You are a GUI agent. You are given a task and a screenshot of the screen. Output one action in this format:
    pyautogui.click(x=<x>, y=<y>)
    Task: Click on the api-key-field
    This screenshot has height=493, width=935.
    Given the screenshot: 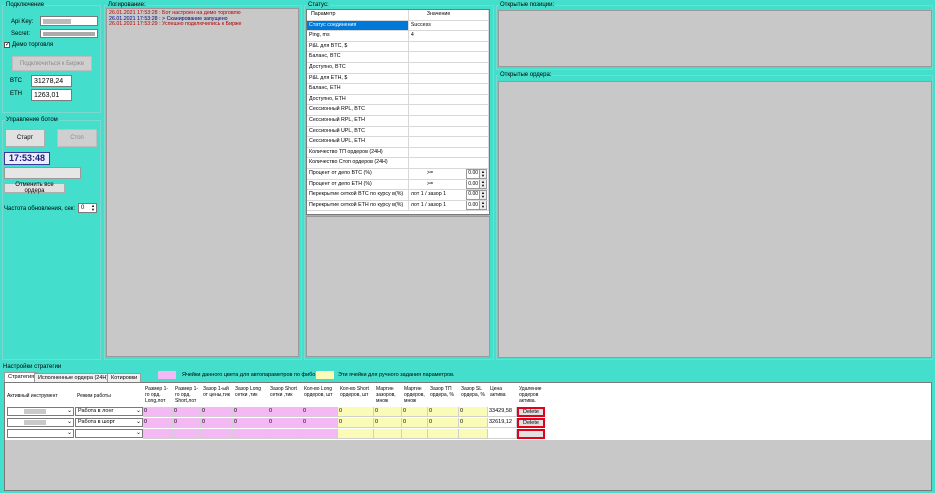 What is the action you would take?
    pyautogui.click(x=69, y=21)
    